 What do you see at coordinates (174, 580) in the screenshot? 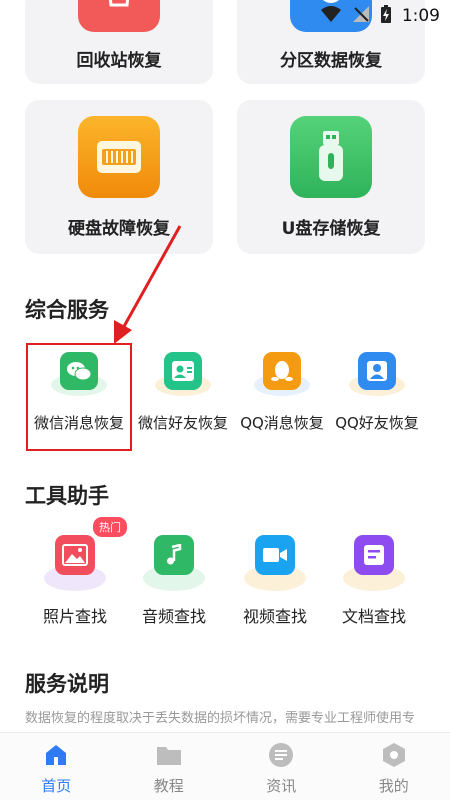
I see `audio-finder: 音频查找` at bounding box center [174, 580].